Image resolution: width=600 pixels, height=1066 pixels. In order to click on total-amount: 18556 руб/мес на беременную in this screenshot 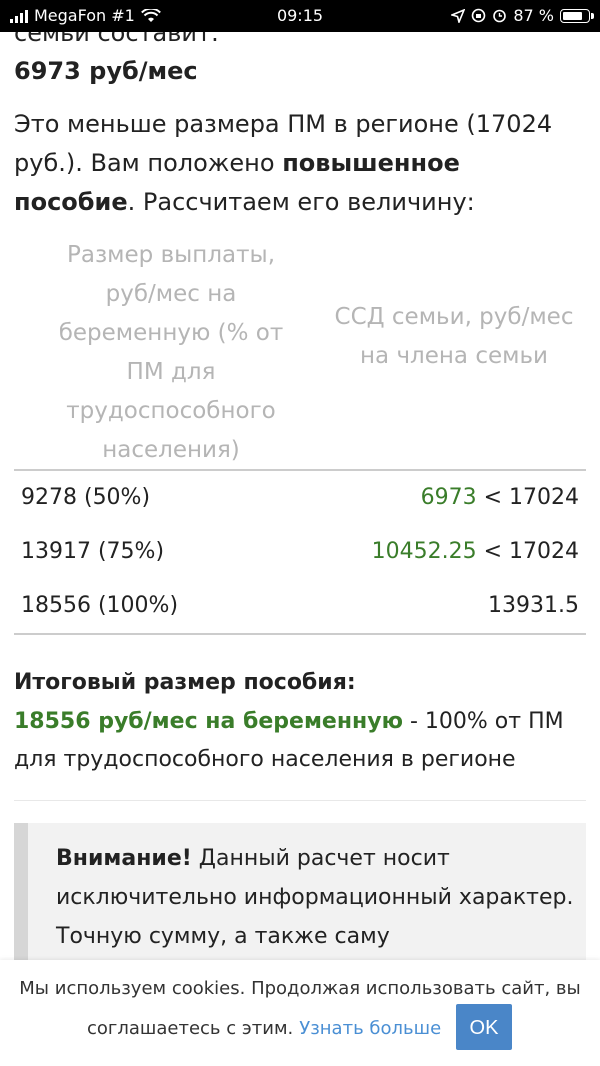, I will do `click(208, 721)`.